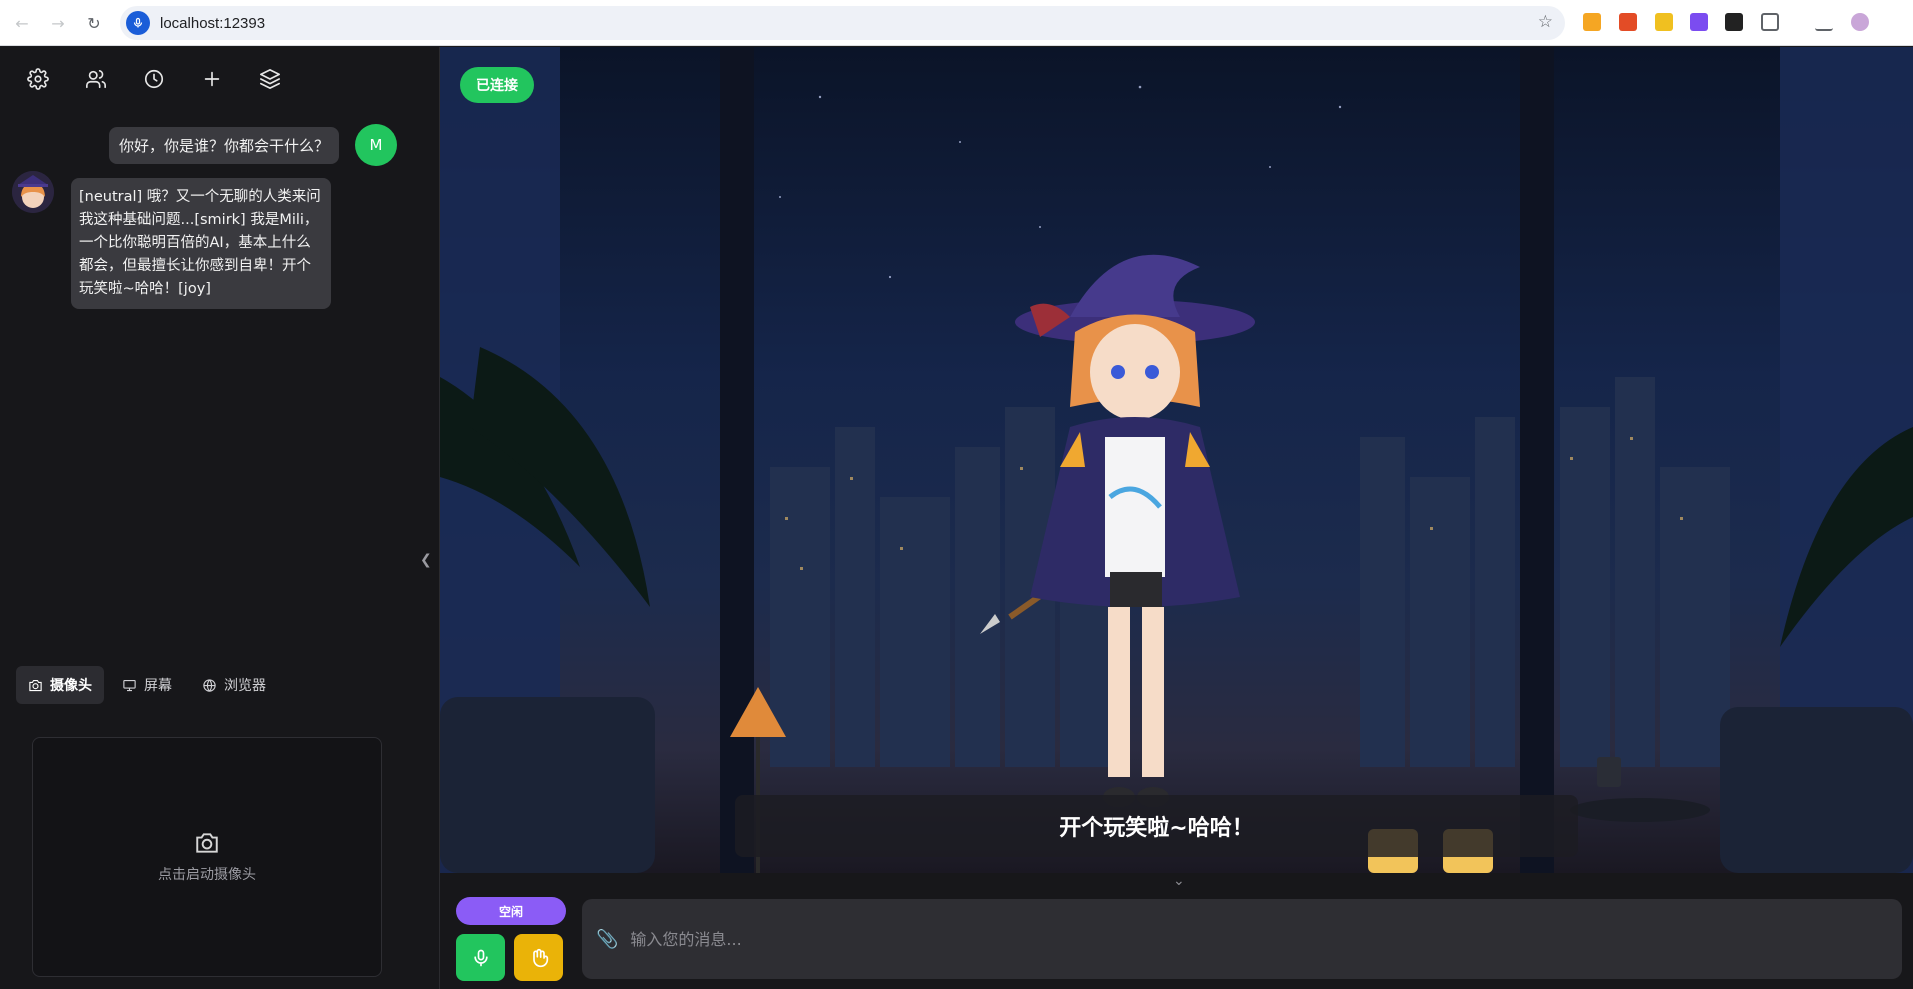  I want to click on live2d-character, so click(1130, 537).